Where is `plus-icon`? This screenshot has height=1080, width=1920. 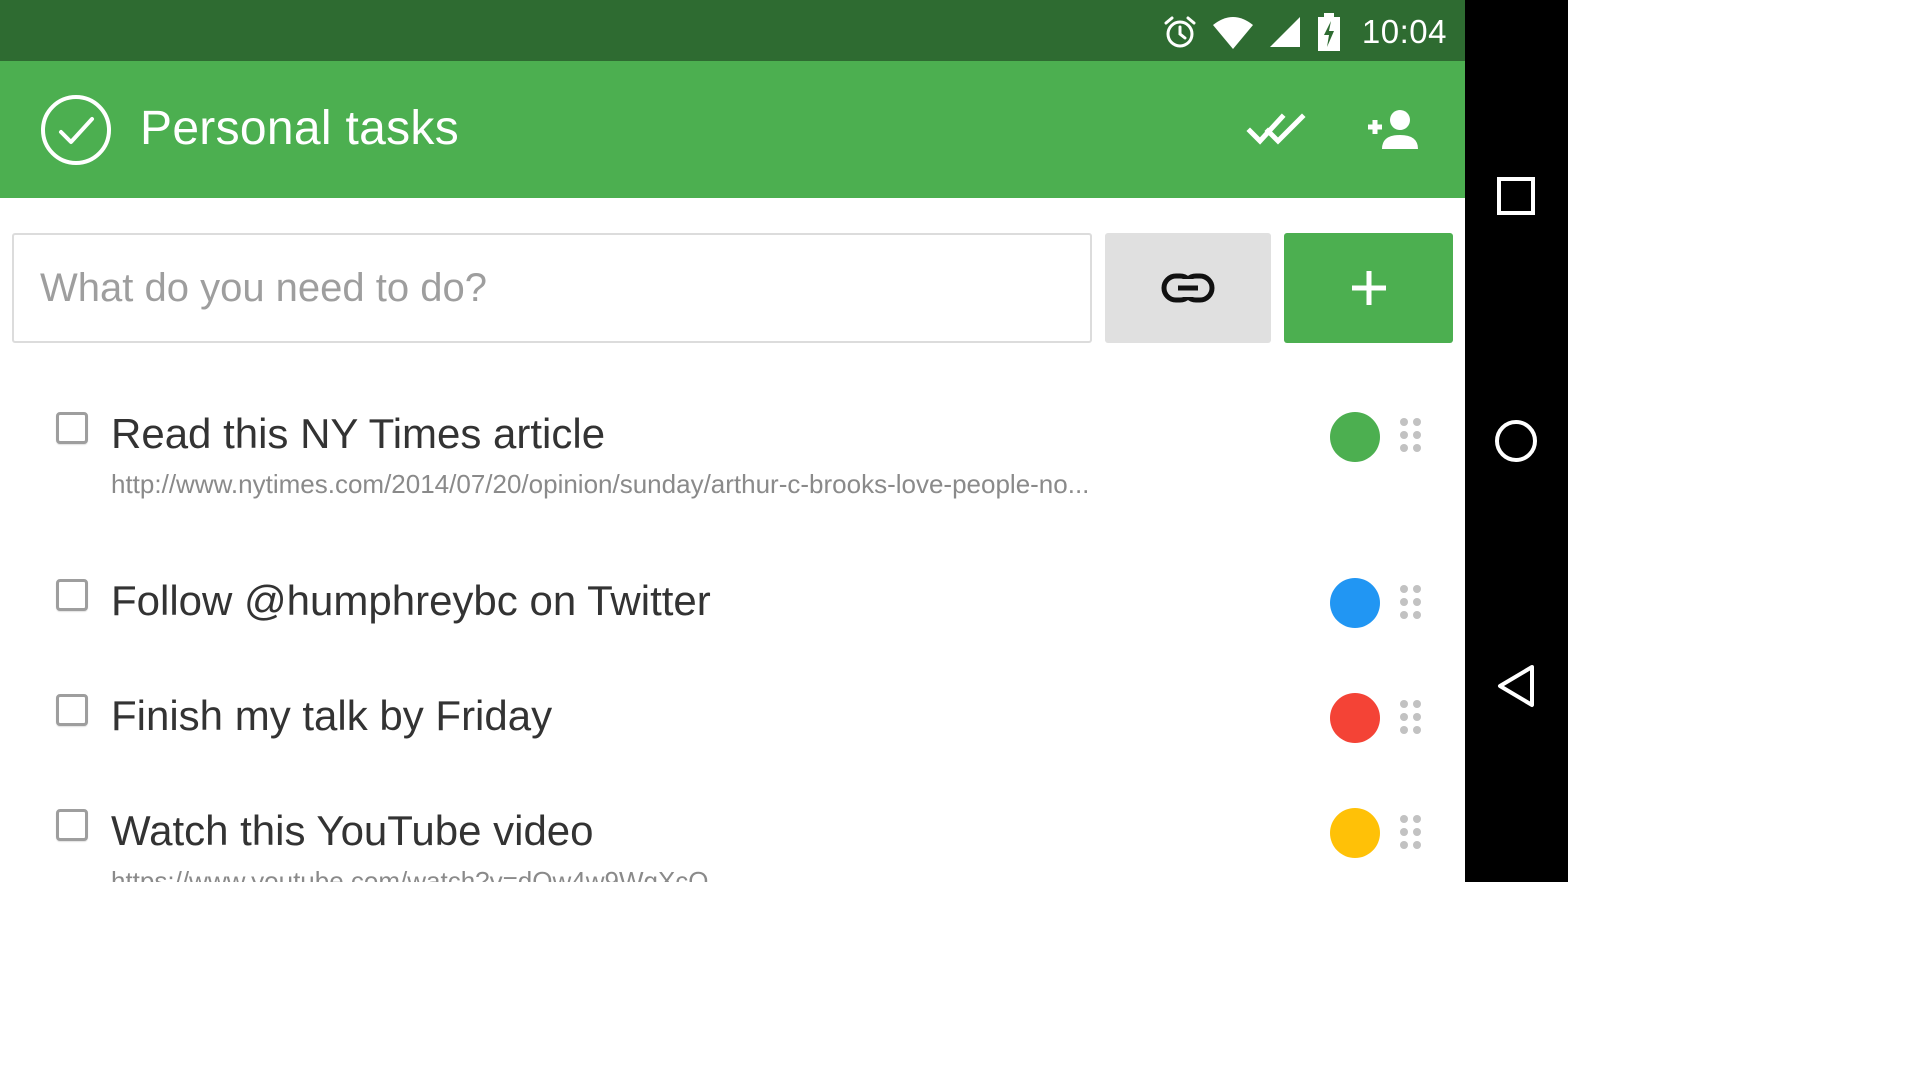 plus-icon is located at coordinates (1368, 288).